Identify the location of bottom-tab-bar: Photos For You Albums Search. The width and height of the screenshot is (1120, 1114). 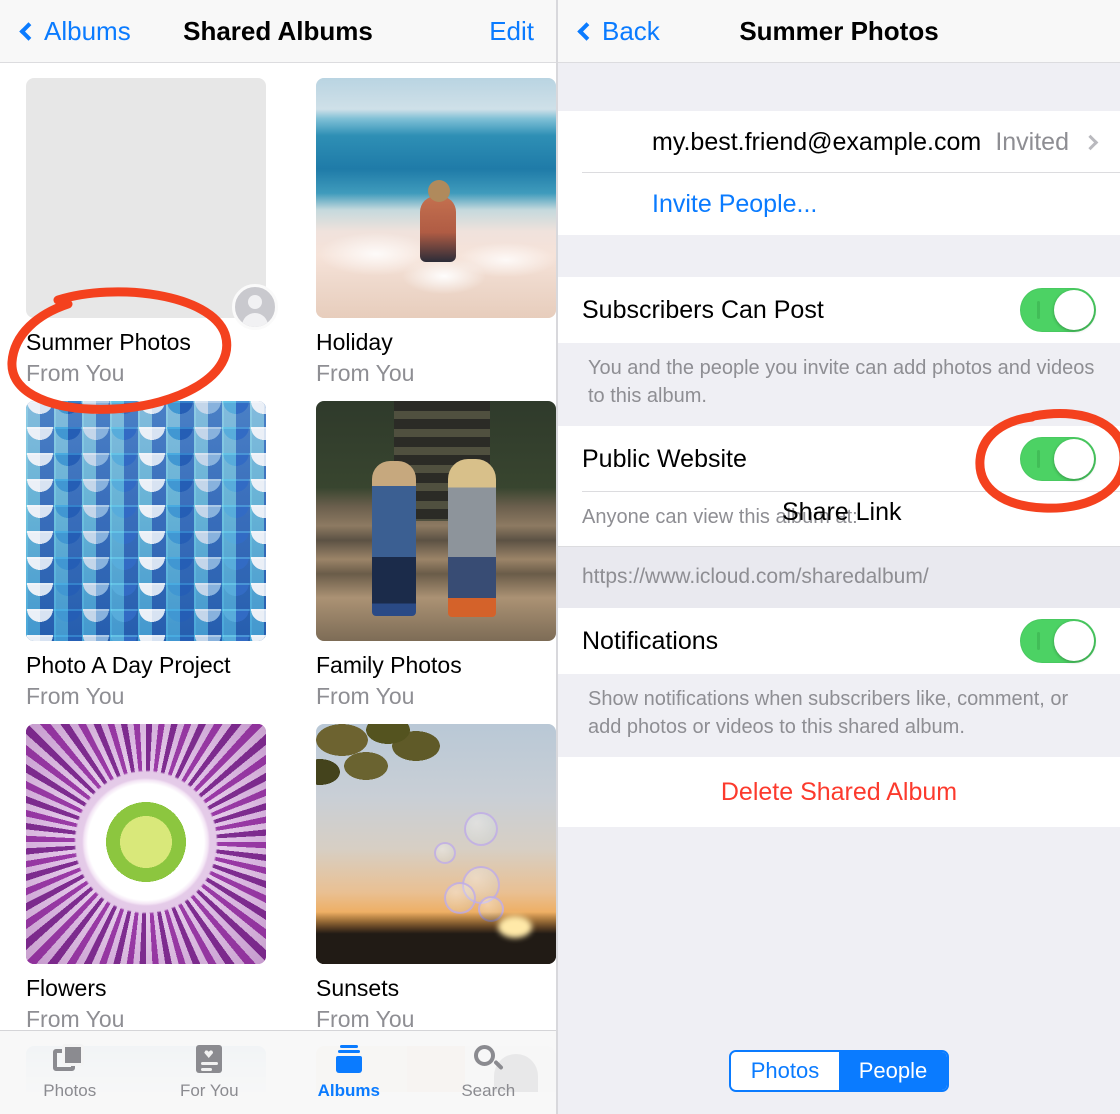
(278, 1072).